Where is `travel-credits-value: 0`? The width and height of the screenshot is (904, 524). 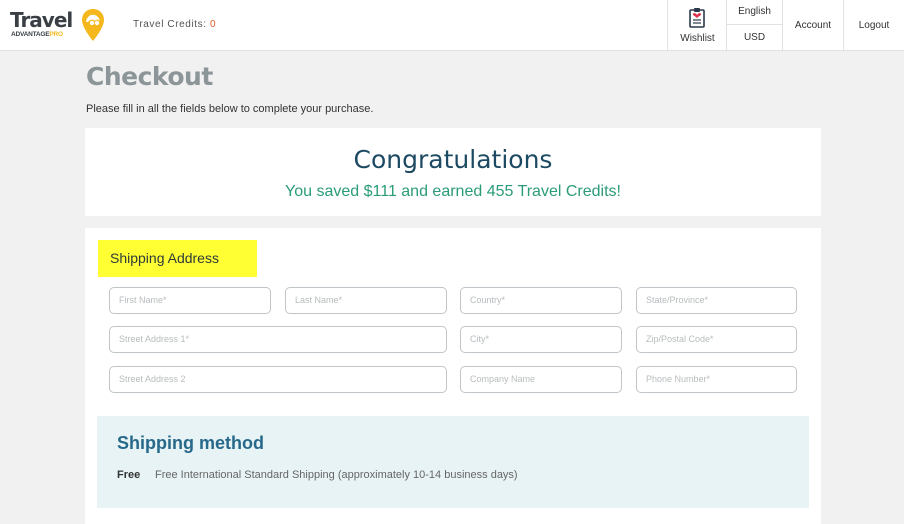 travel-credits-value: 0 is located at coordinates (213, 24).